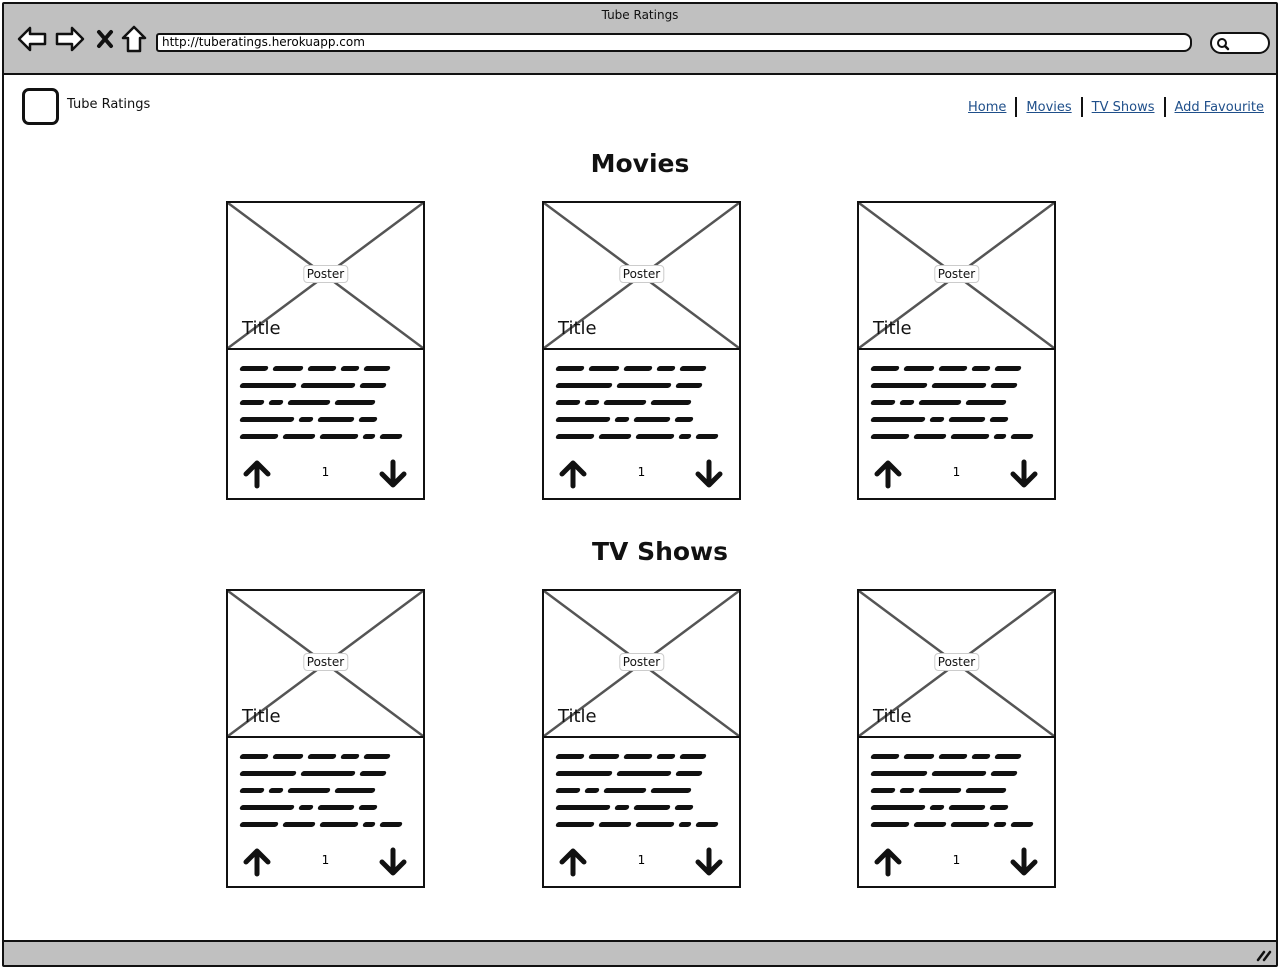  I want to click on close-icon, so click(105, 39).